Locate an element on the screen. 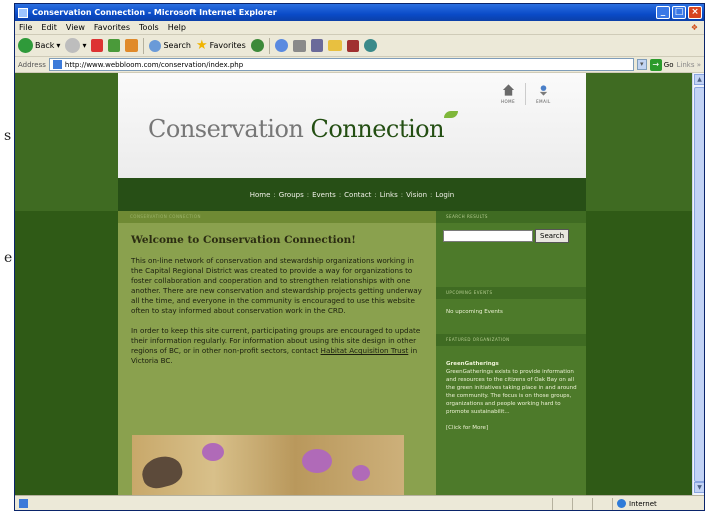  research-icon is located at coordinates (352, 45).